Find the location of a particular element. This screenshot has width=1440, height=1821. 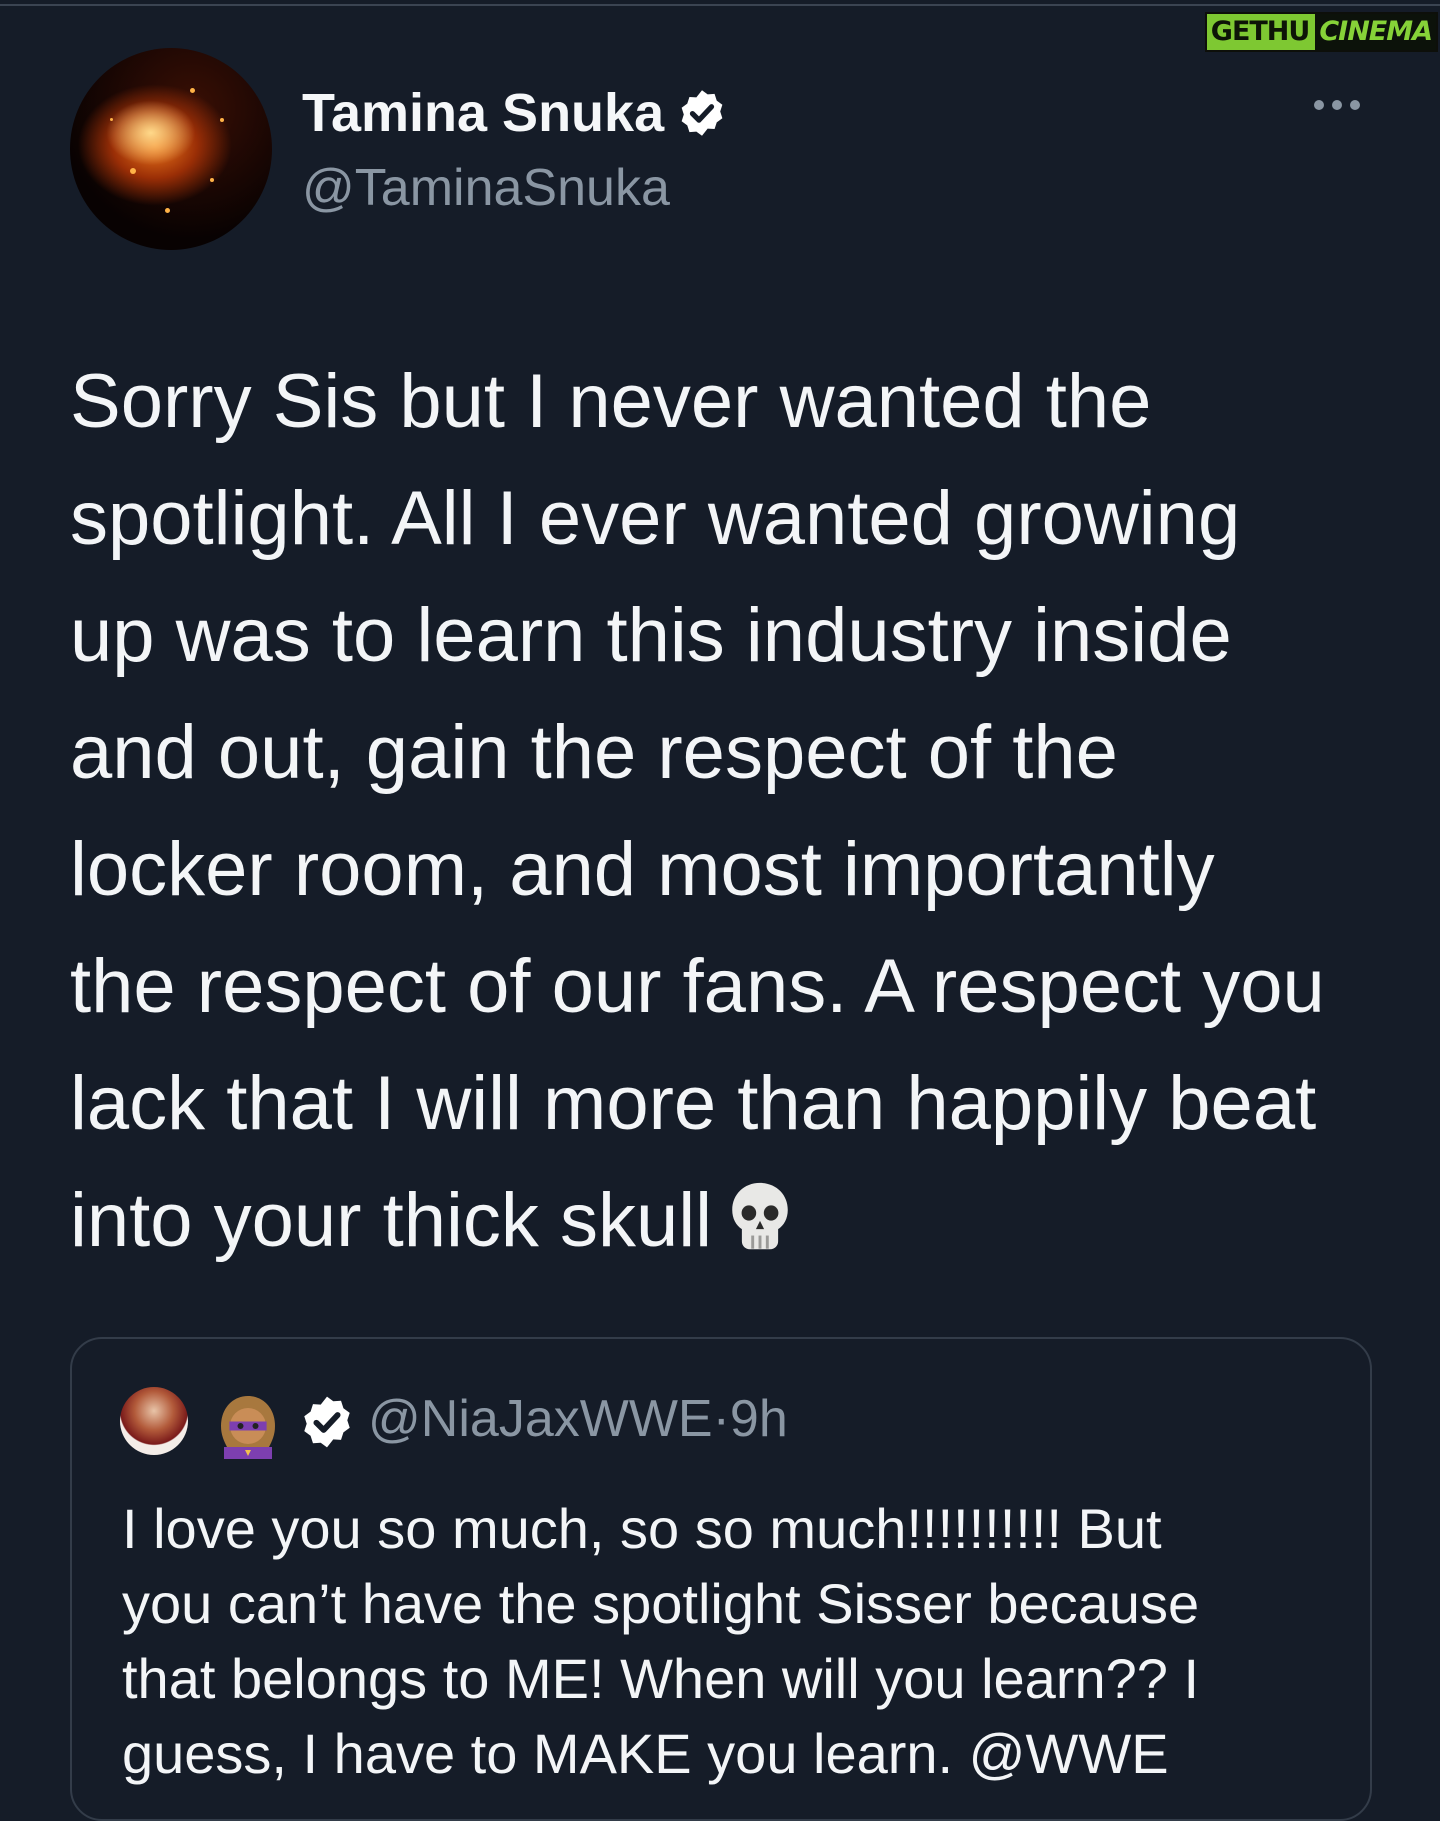

author-avatar is located at coordinates (171, 149).